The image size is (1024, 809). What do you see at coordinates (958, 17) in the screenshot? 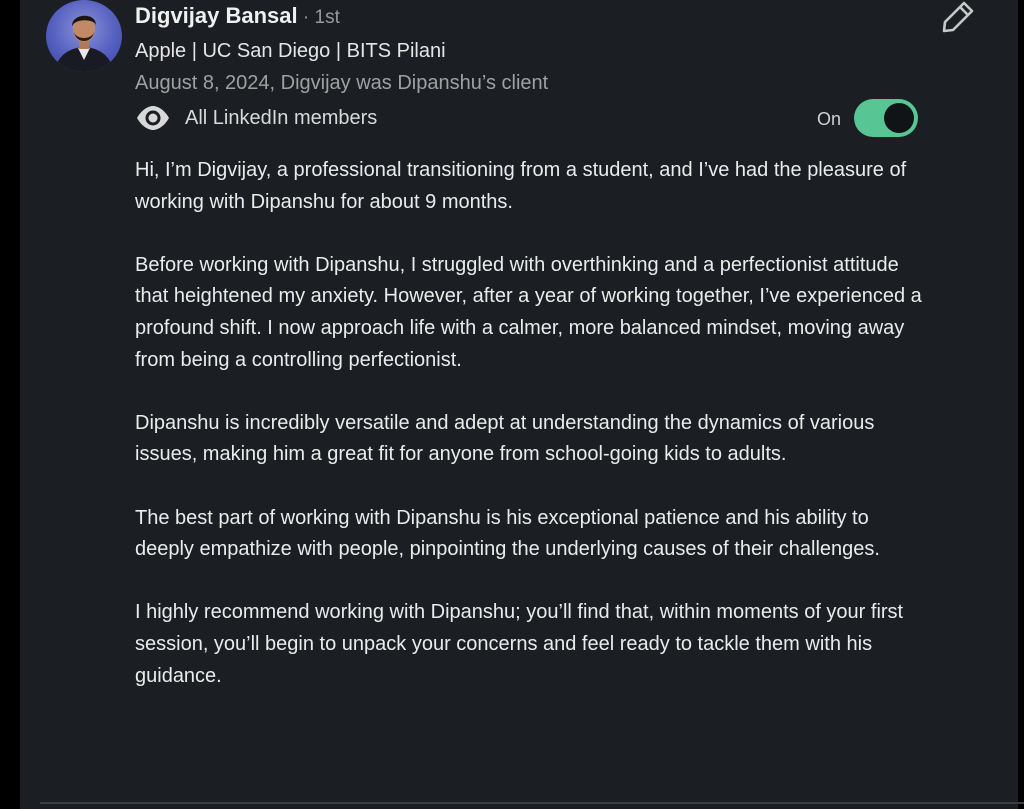
I see `pencil-icon` at bounding box center [958, 17].